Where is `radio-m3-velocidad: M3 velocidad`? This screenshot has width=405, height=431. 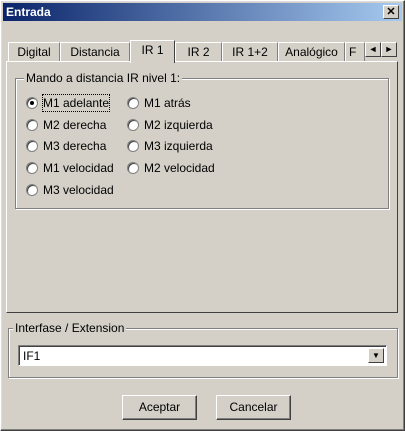
radio-m3-velocidad: M3 velocidad is located at coordinates (76, 190).